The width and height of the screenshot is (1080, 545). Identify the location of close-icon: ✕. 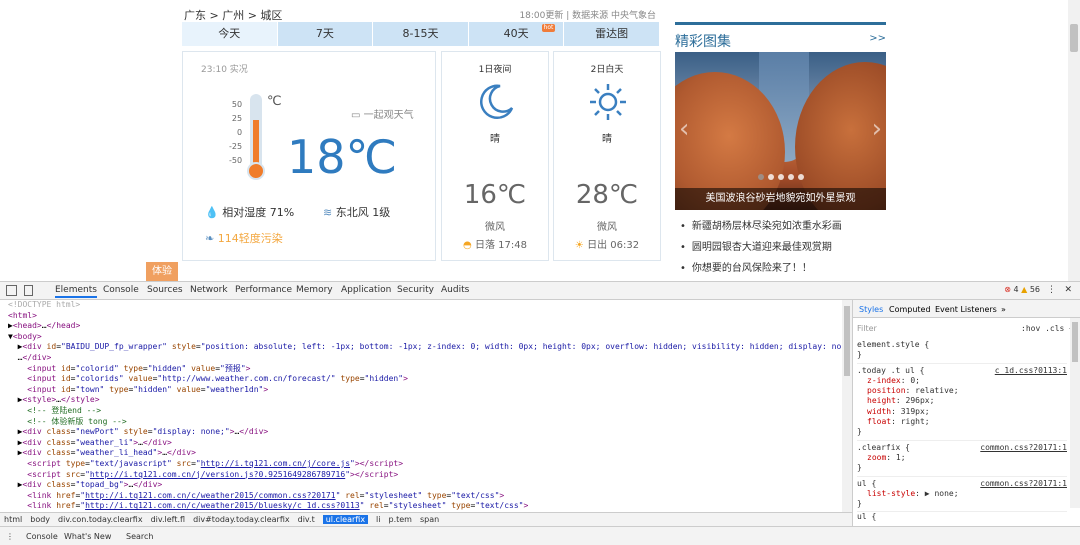
(1068, 290).